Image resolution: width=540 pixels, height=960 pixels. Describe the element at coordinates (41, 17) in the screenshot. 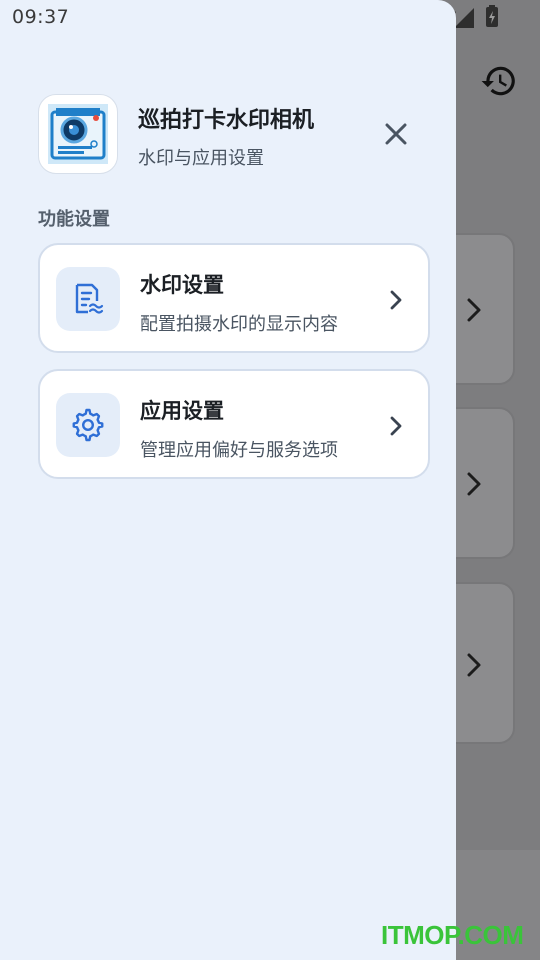

I see `status-time: 09:37` at that location.